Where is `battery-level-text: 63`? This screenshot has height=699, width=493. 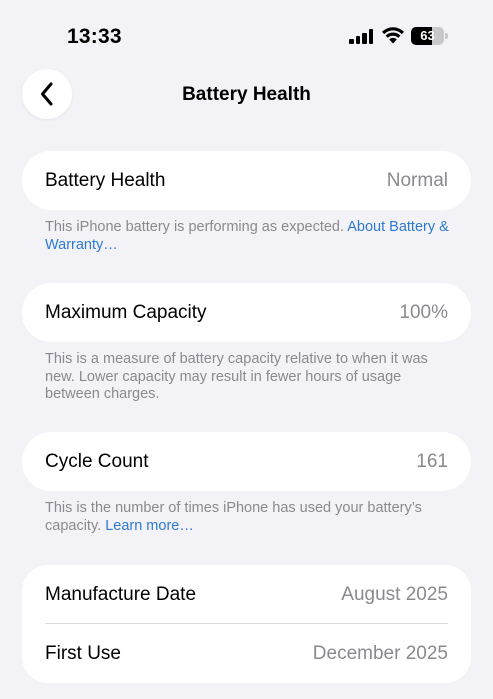
battery-level-text: 63 is located at coordinates (427, 35).